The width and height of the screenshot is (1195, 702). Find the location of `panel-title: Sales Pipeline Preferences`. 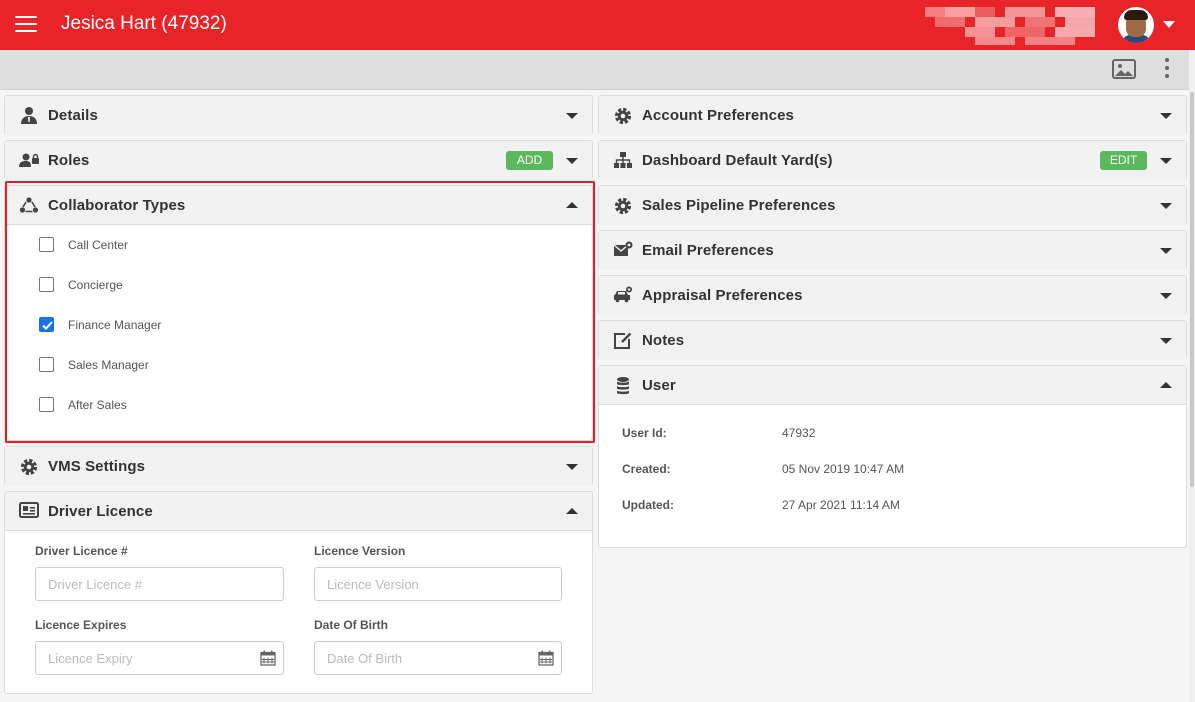

panel-title: Sales Pipeline Preferences is located at coordinates (739, 205).